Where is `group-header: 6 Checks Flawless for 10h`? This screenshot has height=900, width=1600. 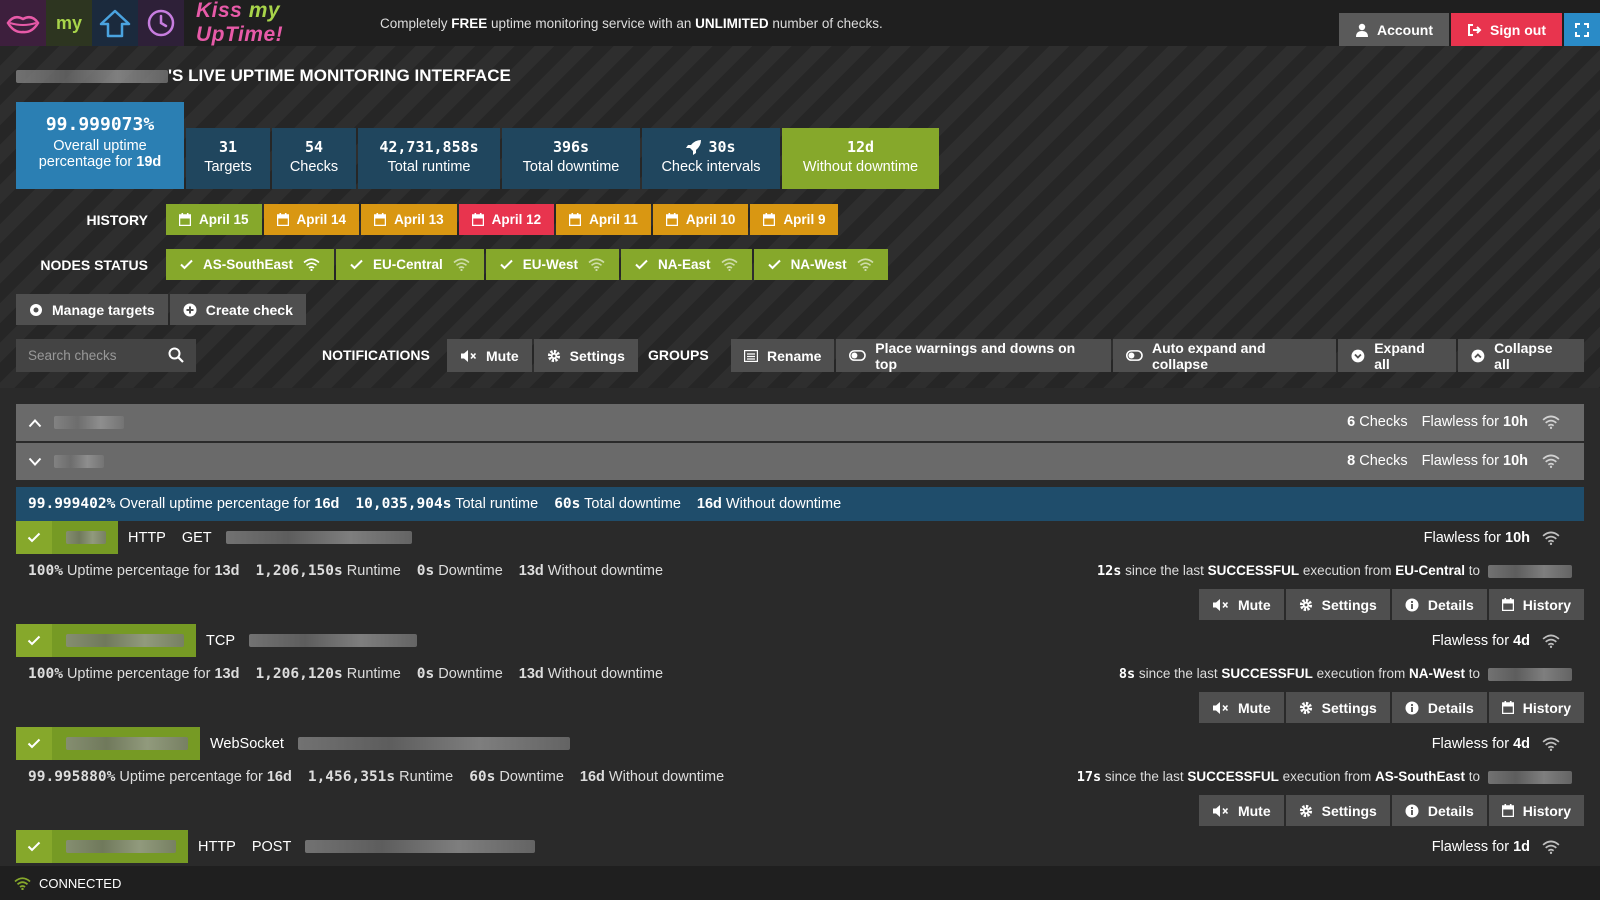 group-header: 6 Checks Flawless for 10h is located at coordinates (800, 422).